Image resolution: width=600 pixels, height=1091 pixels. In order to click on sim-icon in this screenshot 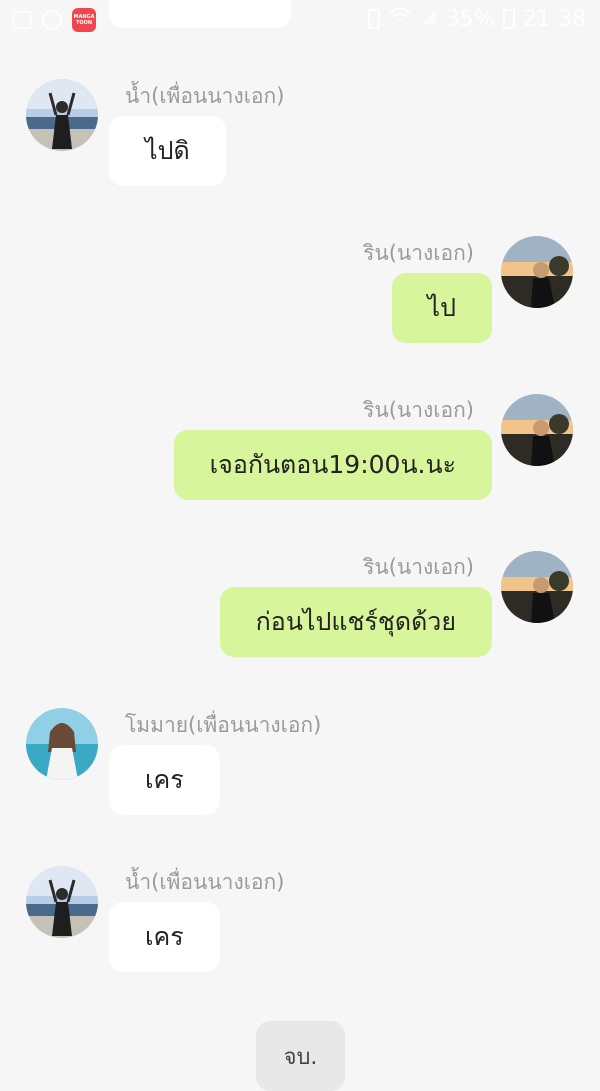, I will do `click(373, 19)`.